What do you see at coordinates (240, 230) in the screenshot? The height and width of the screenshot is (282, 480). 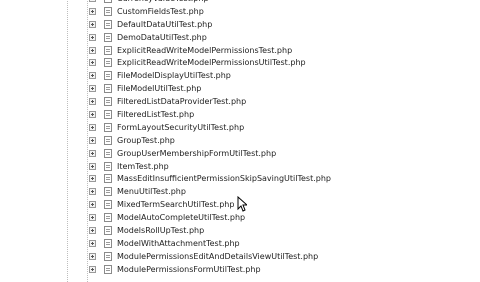 I see `tree-item: ModelsRollUpTest.php` at bounding box center [240, 230].